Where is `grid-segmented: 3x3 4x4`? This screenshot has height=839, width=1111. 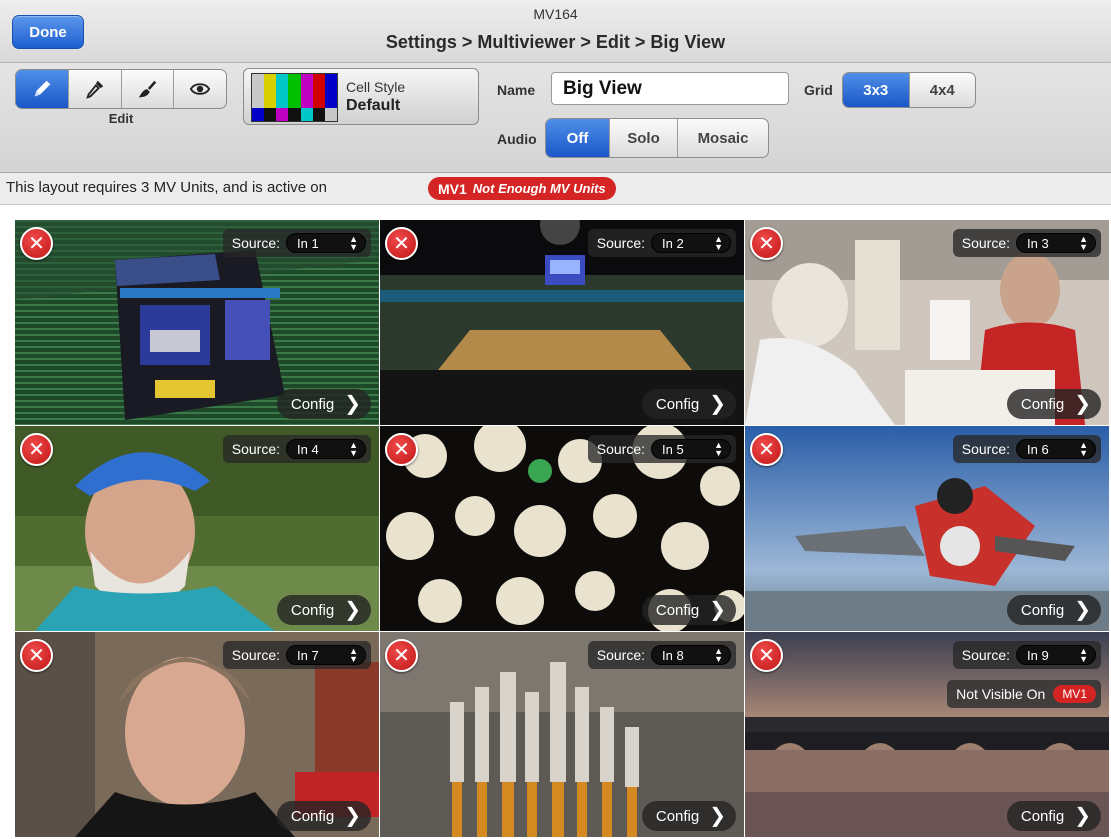
grid-segmented: 3x3 4x4 is located at coordinates (909, 90).